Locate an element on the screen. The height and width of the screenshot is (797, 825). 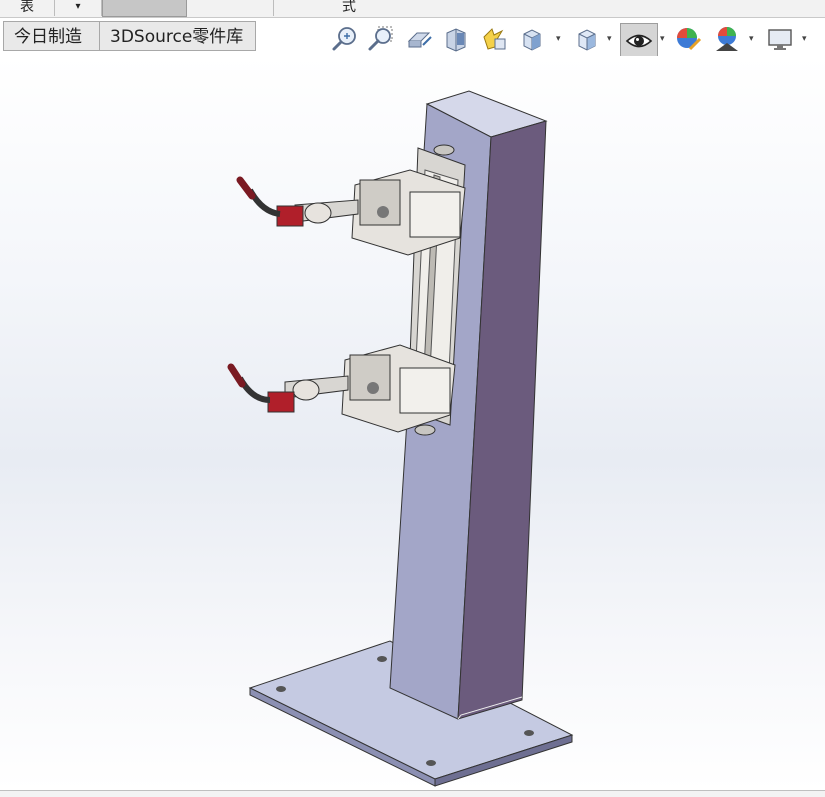
display-style-dropdown: ▾ is located at coordinates (611, 39).